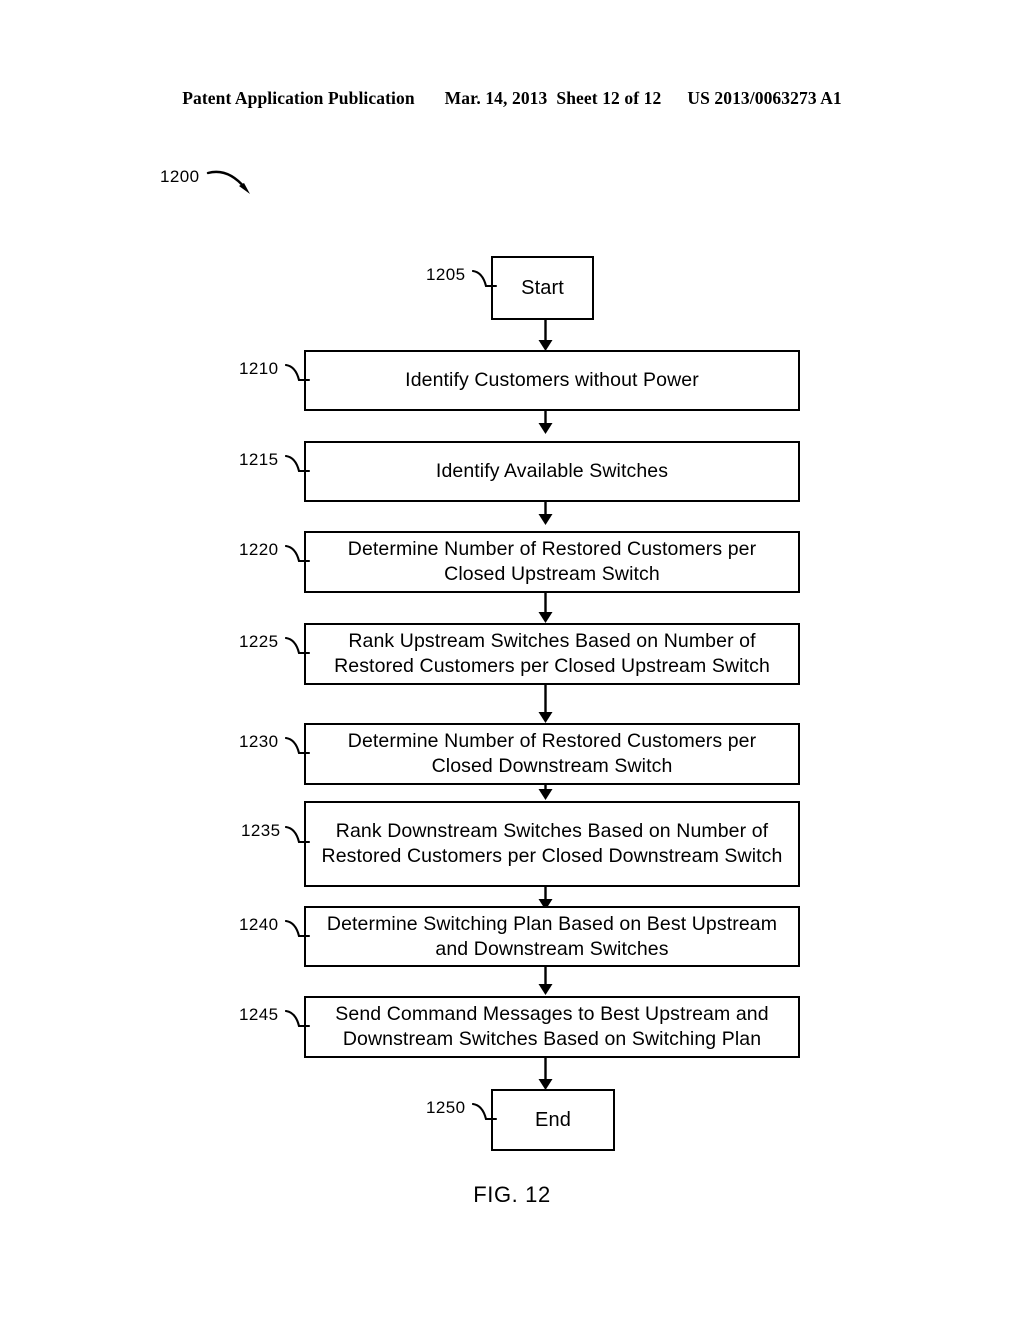 The width and height of the screenshot is (1024, 1320). I want to click on flow-node-start: Start, so click(542, 288).